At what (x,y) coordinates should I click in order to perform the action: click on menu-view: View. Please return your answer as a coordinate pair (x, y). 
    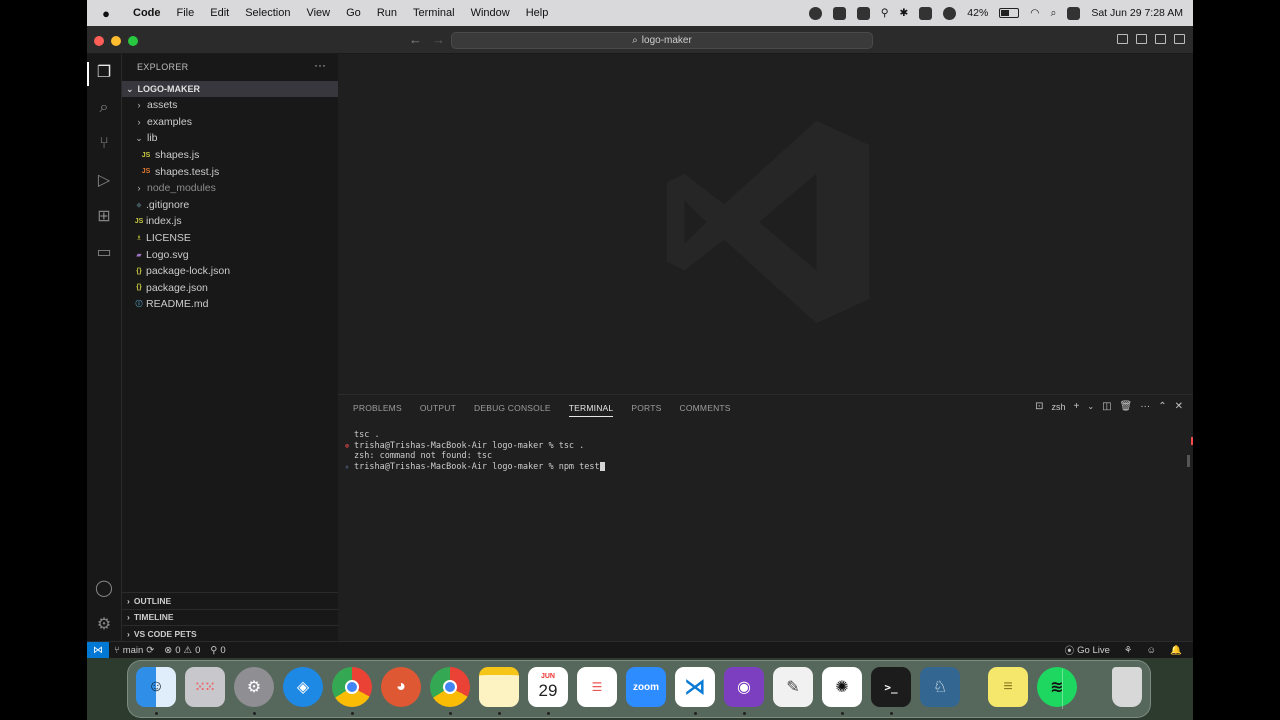
    Looking at the image, I should click on (318, 13).